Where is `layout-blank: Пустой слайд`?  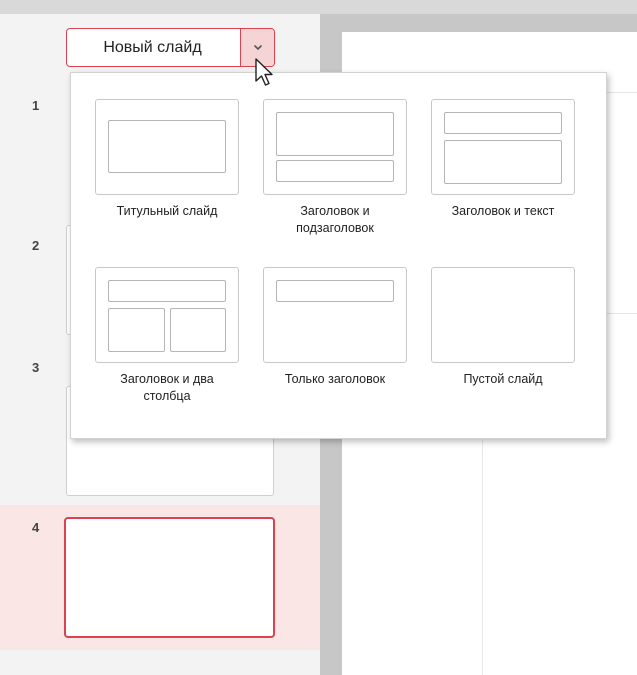
layout-blank: Пустой слайд is located at coordinates (503, 327).